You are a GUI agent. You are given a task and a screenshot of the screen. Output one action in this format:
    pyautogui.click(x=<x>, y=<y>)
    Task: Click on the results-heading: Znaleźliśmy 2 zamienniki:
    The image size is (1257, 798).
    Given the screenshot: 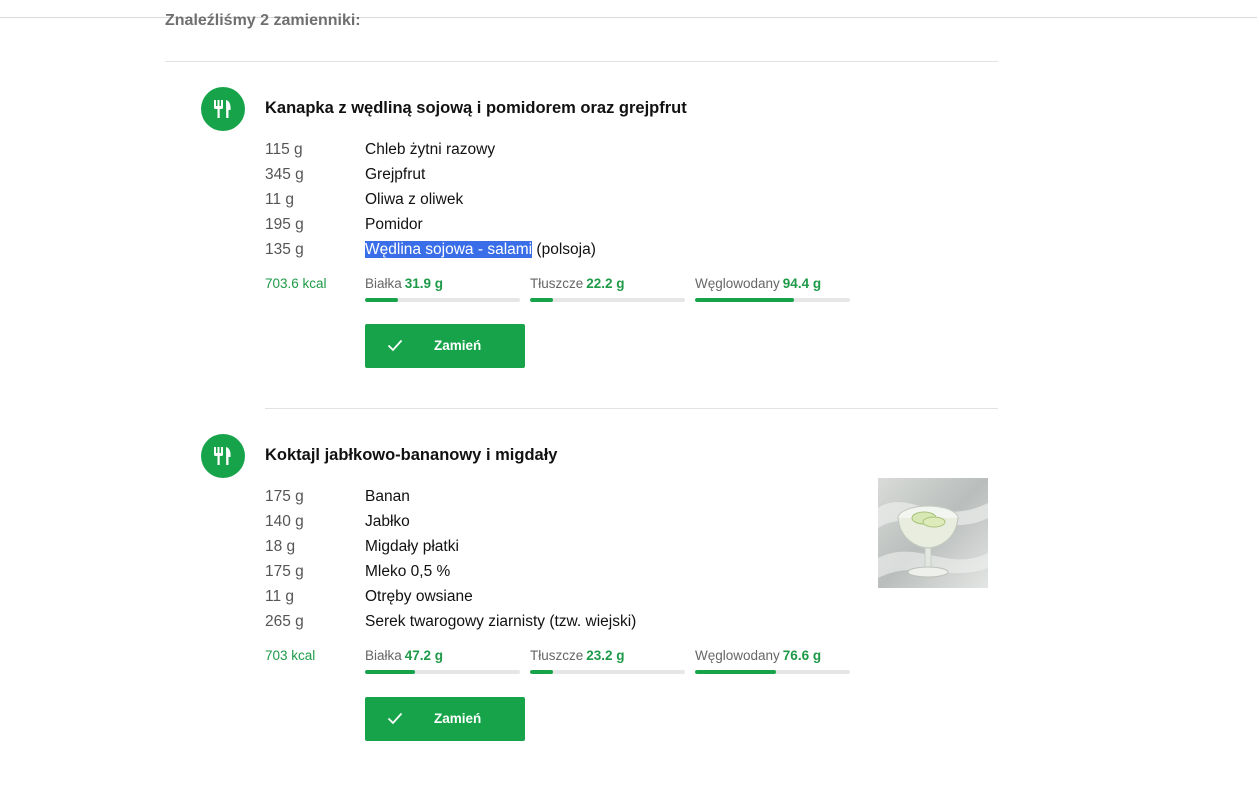 What is the action you would take?
    pyautogui.click(x=263, y=20)
    